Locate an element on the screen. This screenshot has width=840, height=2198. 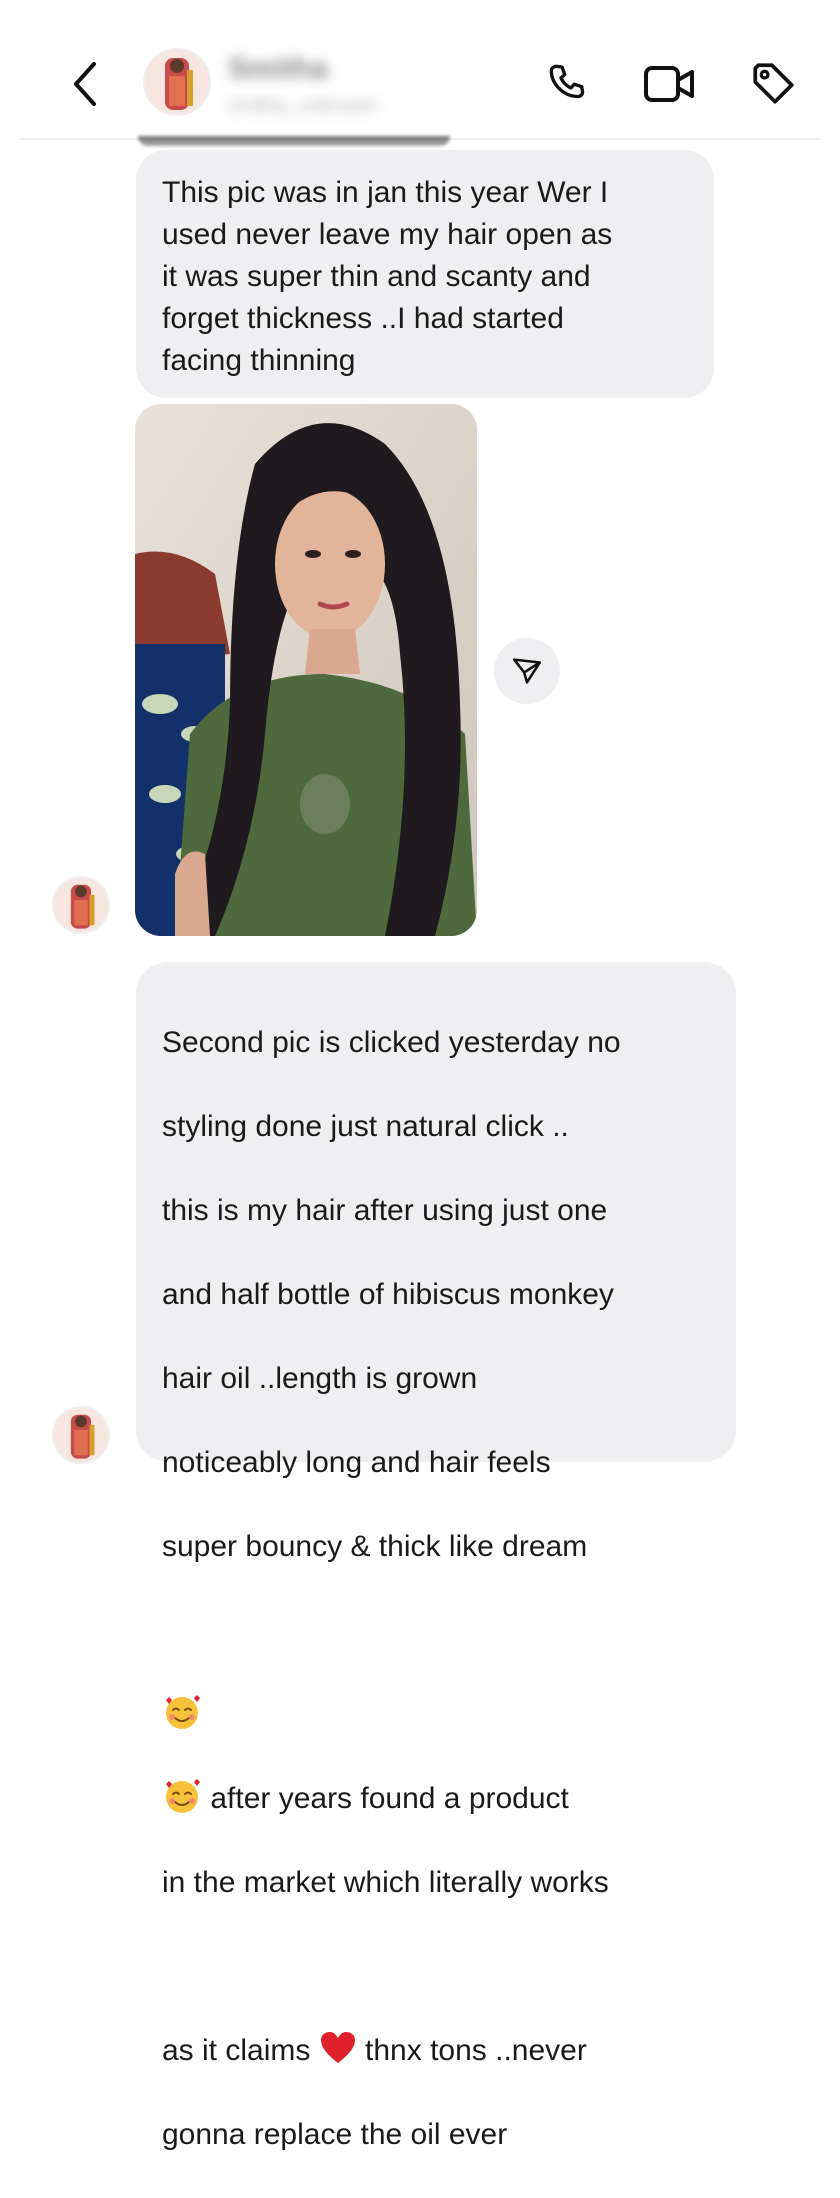
chevron-left-icon is located at coordinates (85, 84).